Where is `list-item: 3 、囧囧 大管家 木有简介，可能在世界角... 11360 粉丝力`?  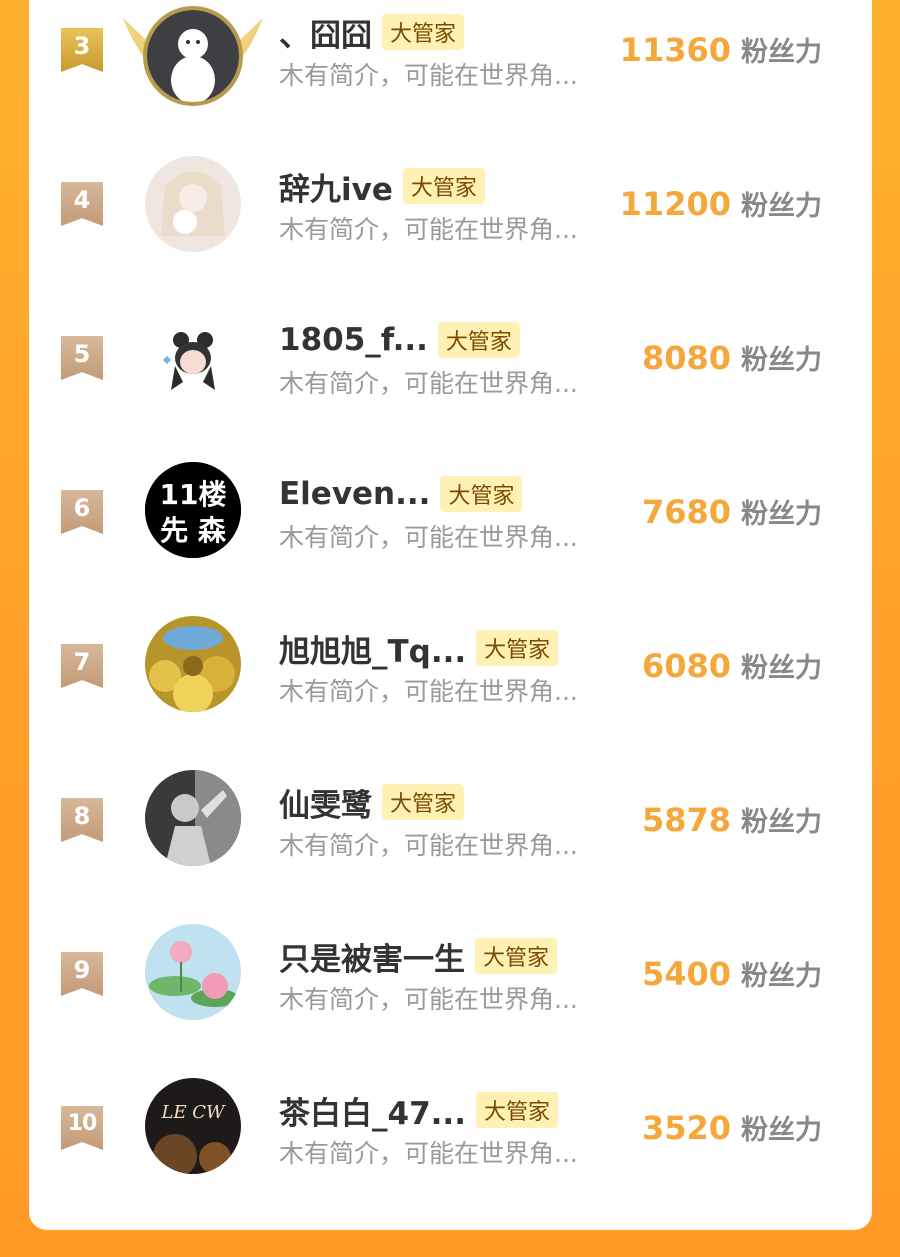
list-item: 3 、囧囧 大管家 木有简介，可能在世界角... 11360 粉丝力 is located at coordinates (450, 58).